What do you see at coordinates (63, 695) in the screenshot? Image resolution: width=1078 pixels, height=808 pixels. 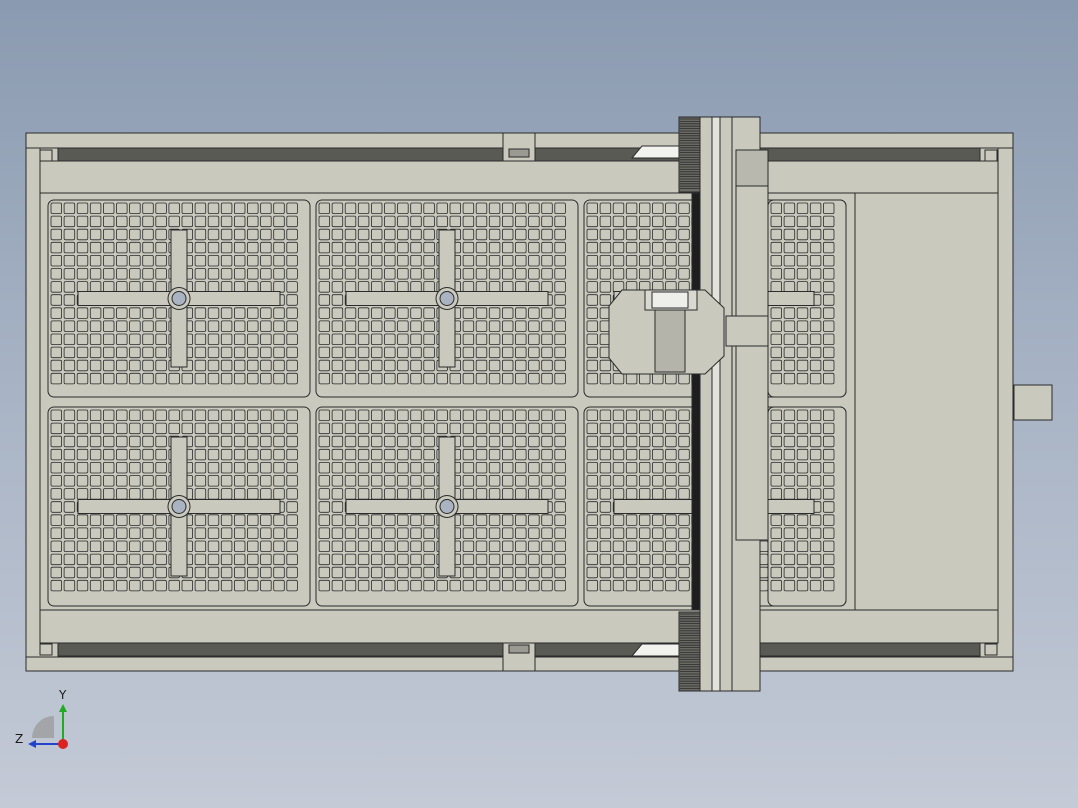 I see `triad-y-label: Y` at bounding box center [63, 695].